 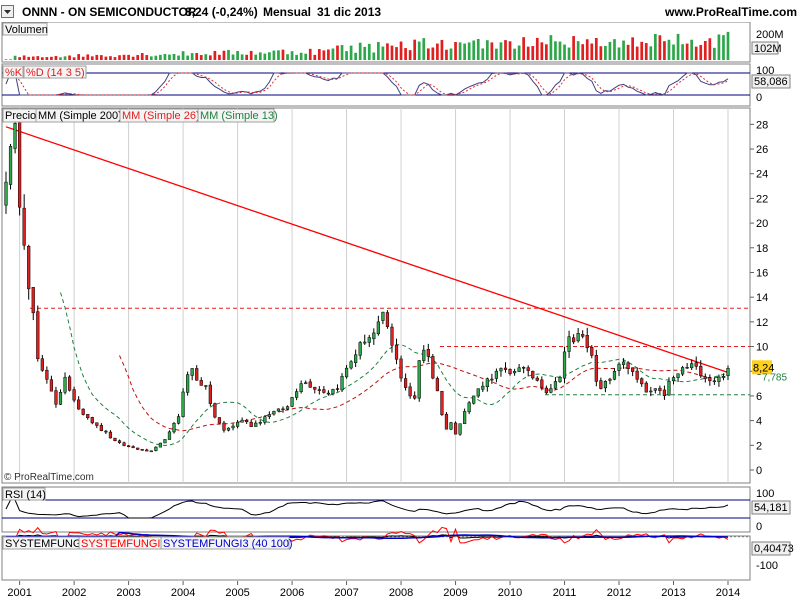 I want to click on price-change: 8,24 (-0,24%), so click(x=221, y=12).